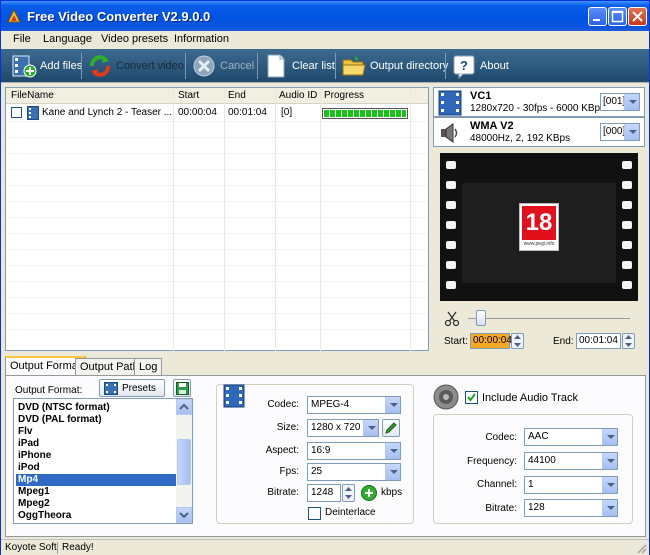  Describe the element at coordinates (222, 66) in the screenshot. I see `cancel-button: Cancel` at that location.